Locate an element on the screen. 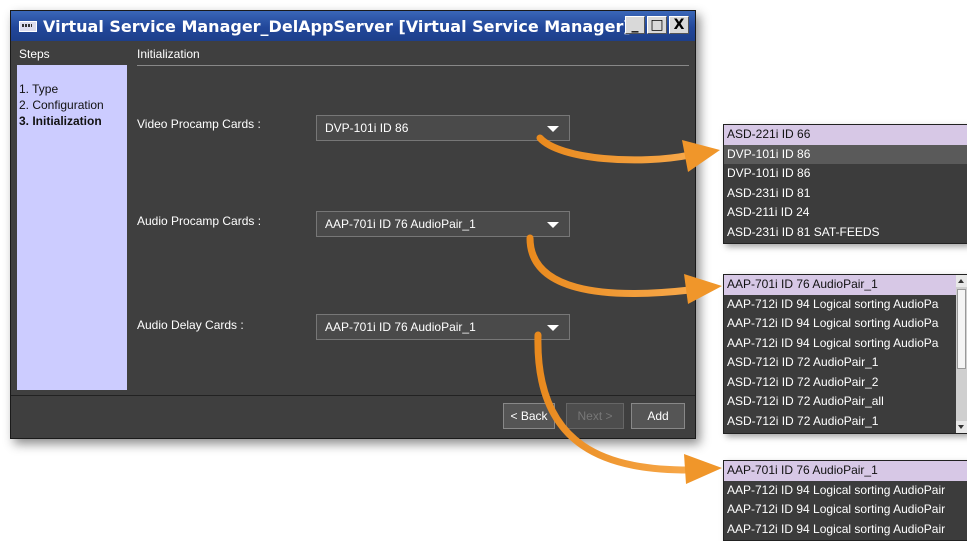  close-button: X is located at coordinates (679, 25).